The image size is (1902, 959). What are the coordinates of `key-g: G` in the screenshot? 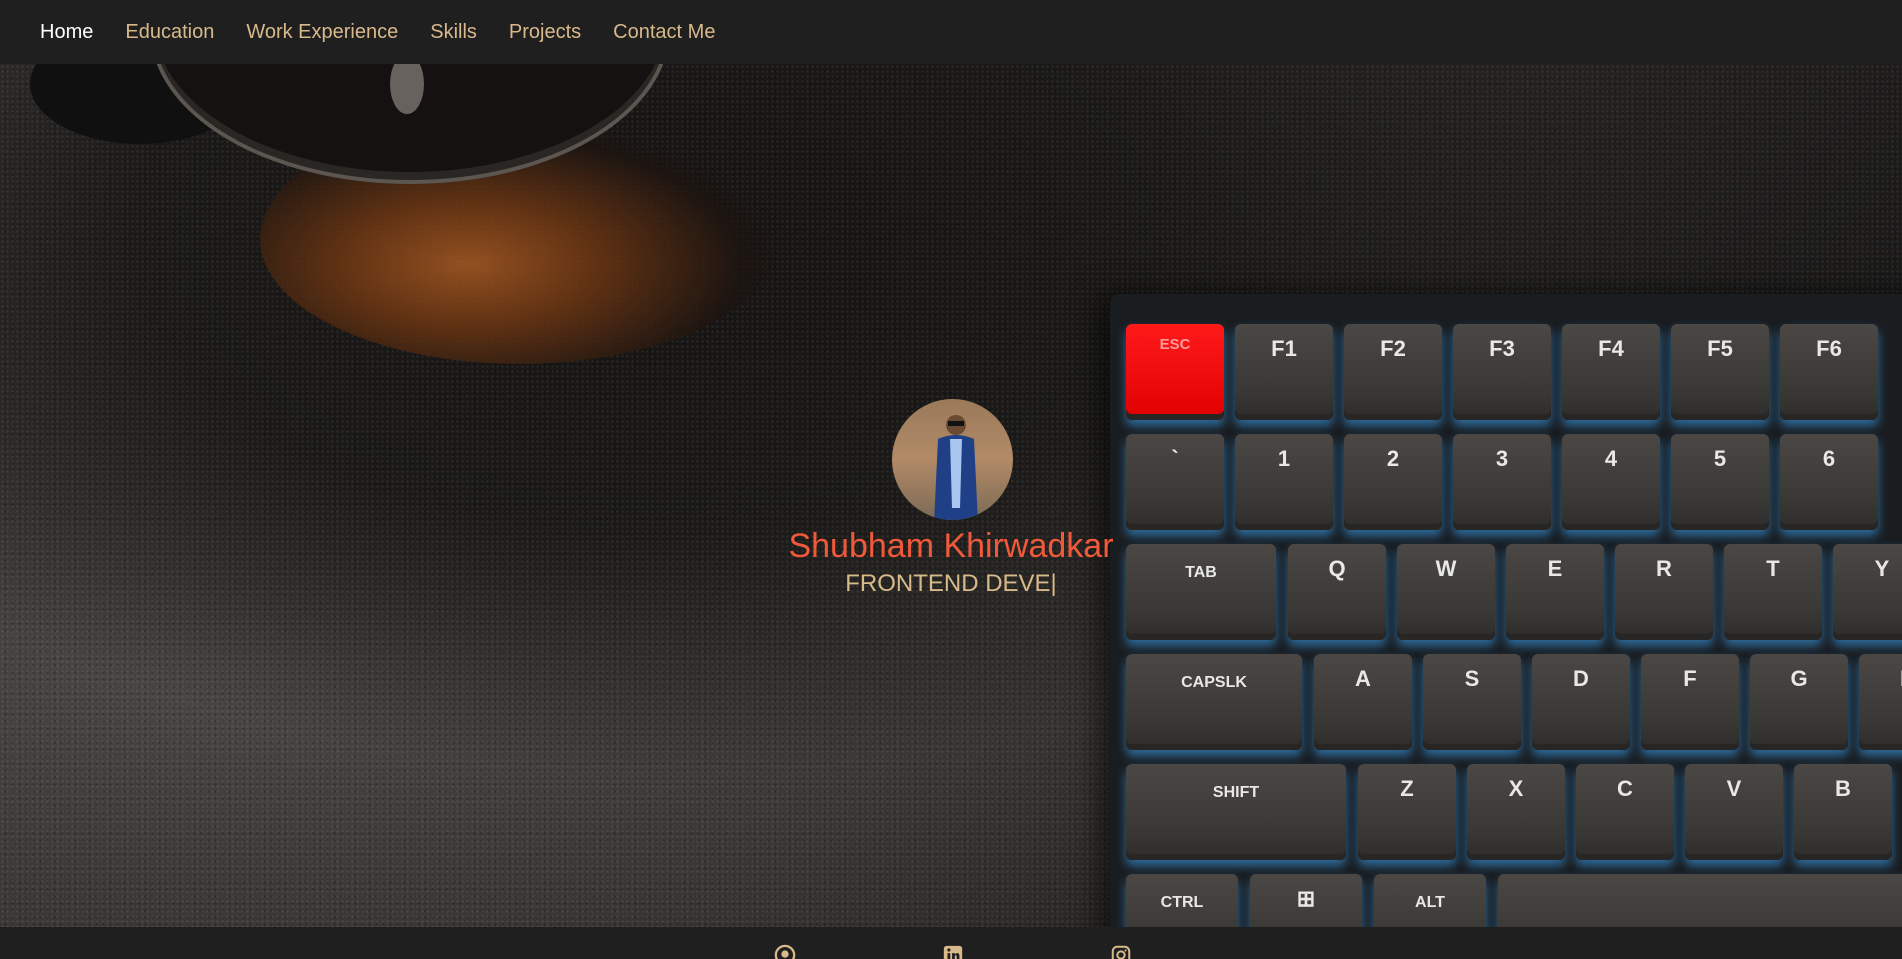 It's located at (1799, 702).